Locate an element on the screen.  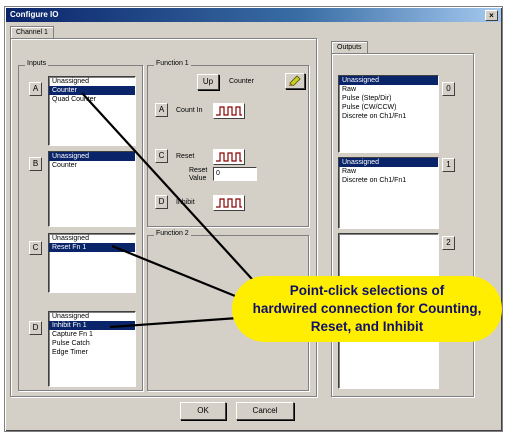
pointer-line-inhibit is located at coordinates (174, 322).